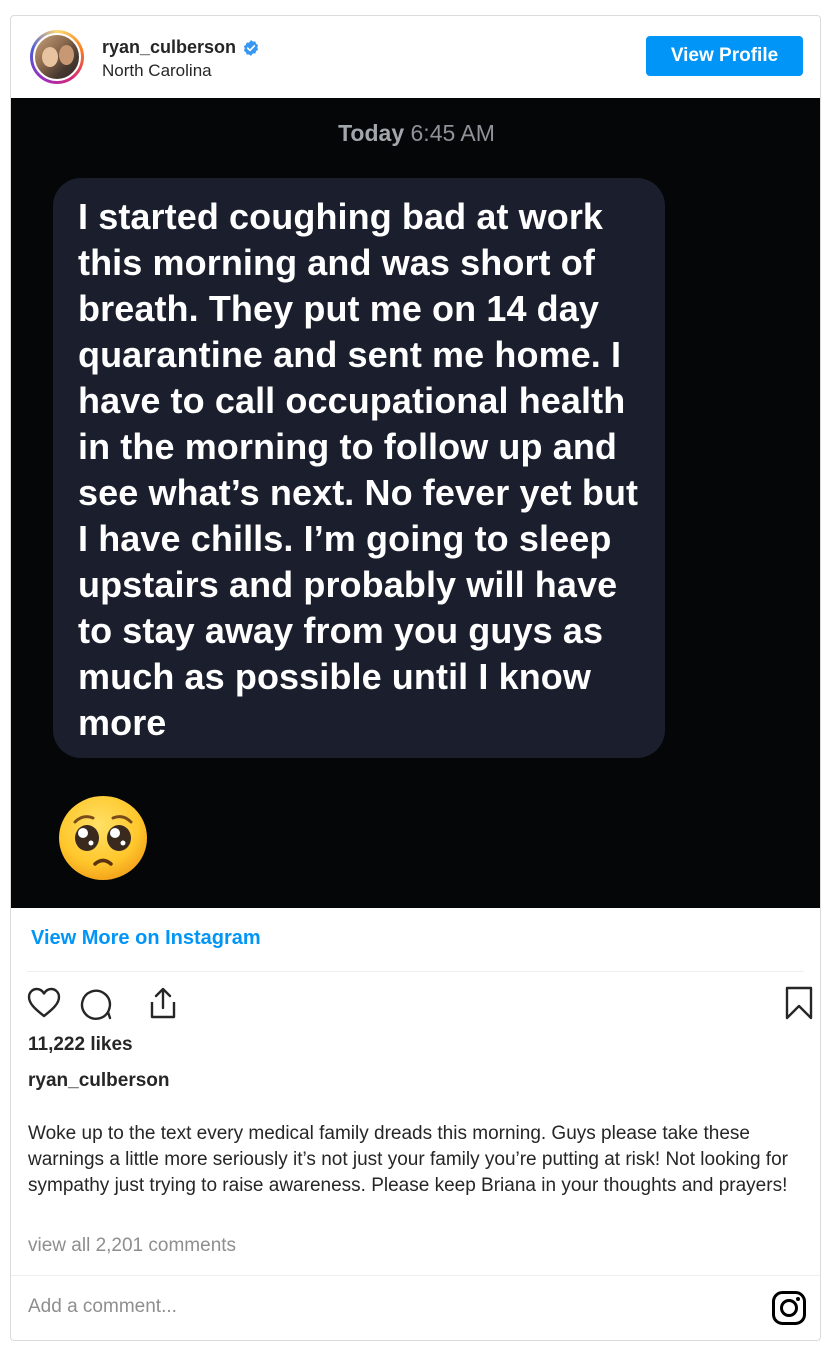  What do you see at coordinates (146, 938) in the screenshot?
I see `view-more-link: View More on Instagram` at bounding box center [146, 938].